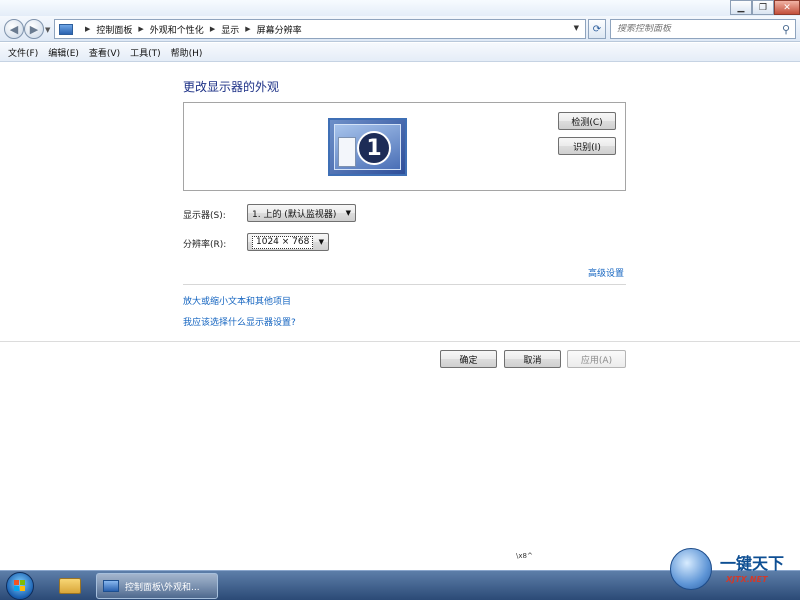  Describe the element at coordinates (747, 579) in the screenshot. I see `watermark-url: XJTX.NET` at that location.